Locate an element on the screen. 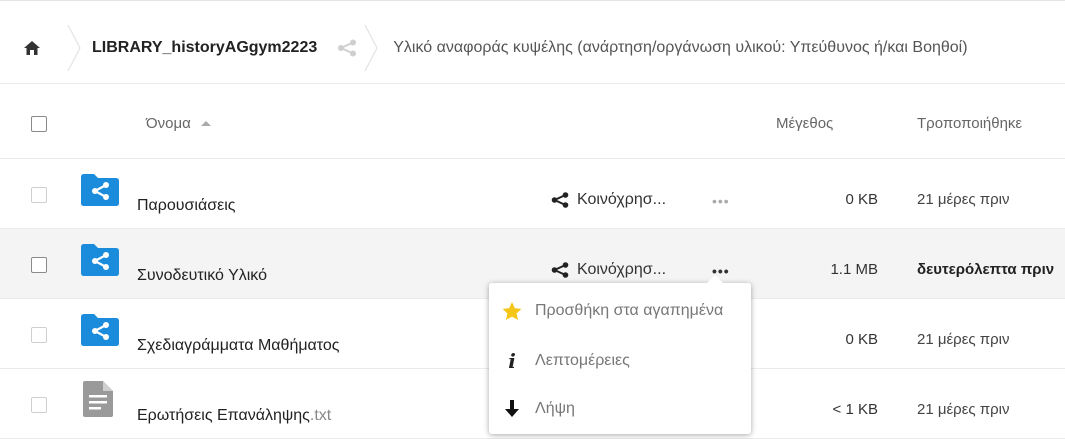 This screenshot has height=439, width=1065. file-modified: δευτερόλεπτα πριν is located at coordinates (986, 269).